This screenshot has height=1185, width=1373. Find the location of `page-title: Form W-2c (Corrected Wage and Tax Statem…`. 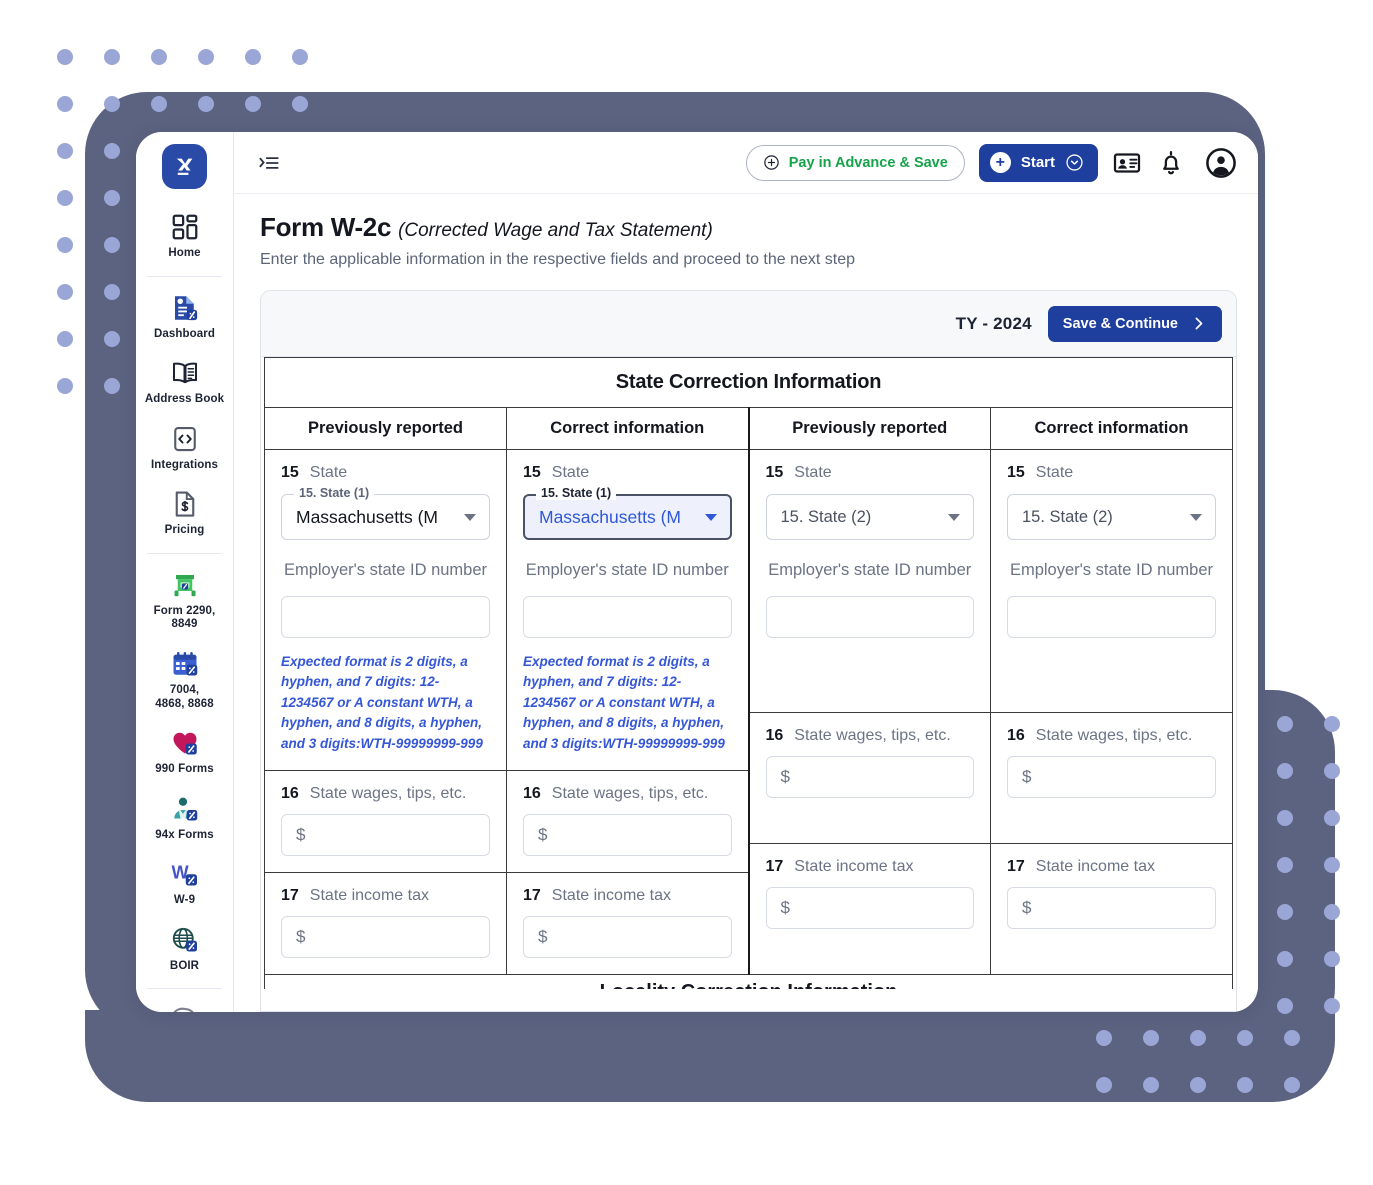

page-title: Form W-2c (Corrected Wage and Tax Statem… is located at coordinates (759, 227).